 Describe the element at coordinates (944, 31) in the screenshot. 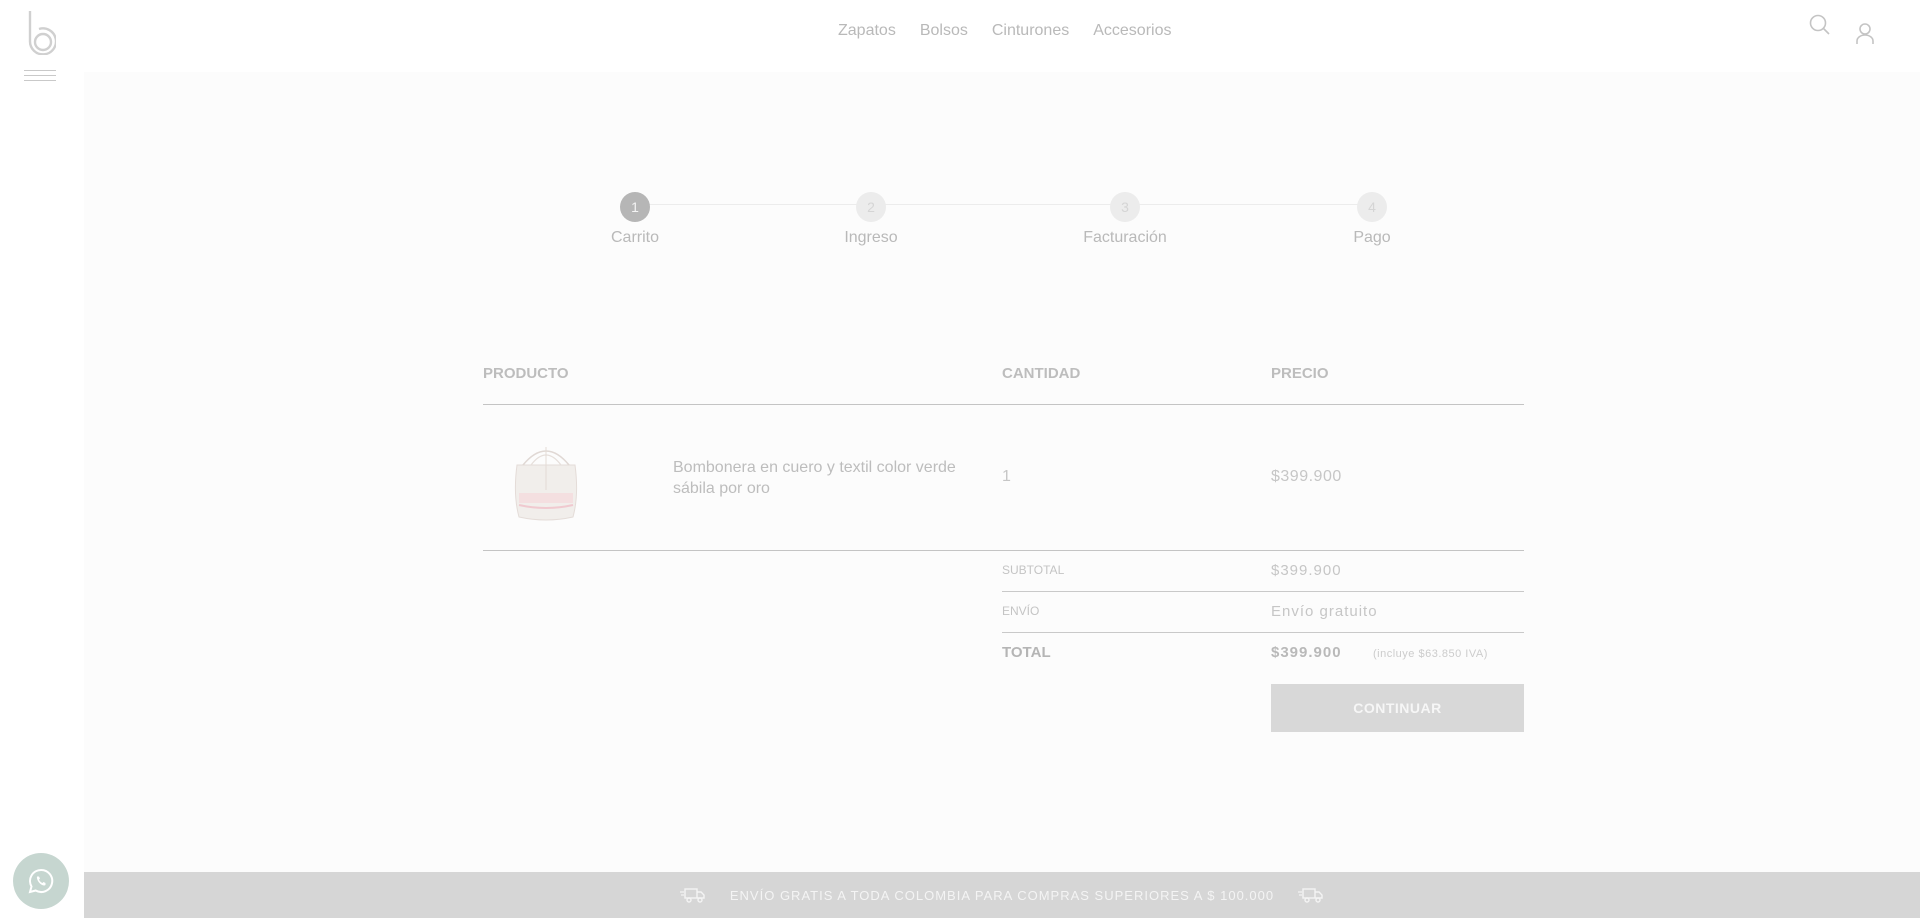

I see `nav-item-bolsos: Bolsos` at that location.